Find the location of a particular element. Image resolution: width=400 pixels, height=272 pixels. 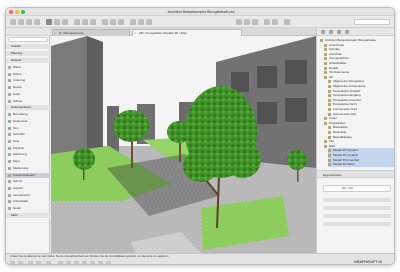

toolbox-tool: Linie is located at coordinates (28, 141).